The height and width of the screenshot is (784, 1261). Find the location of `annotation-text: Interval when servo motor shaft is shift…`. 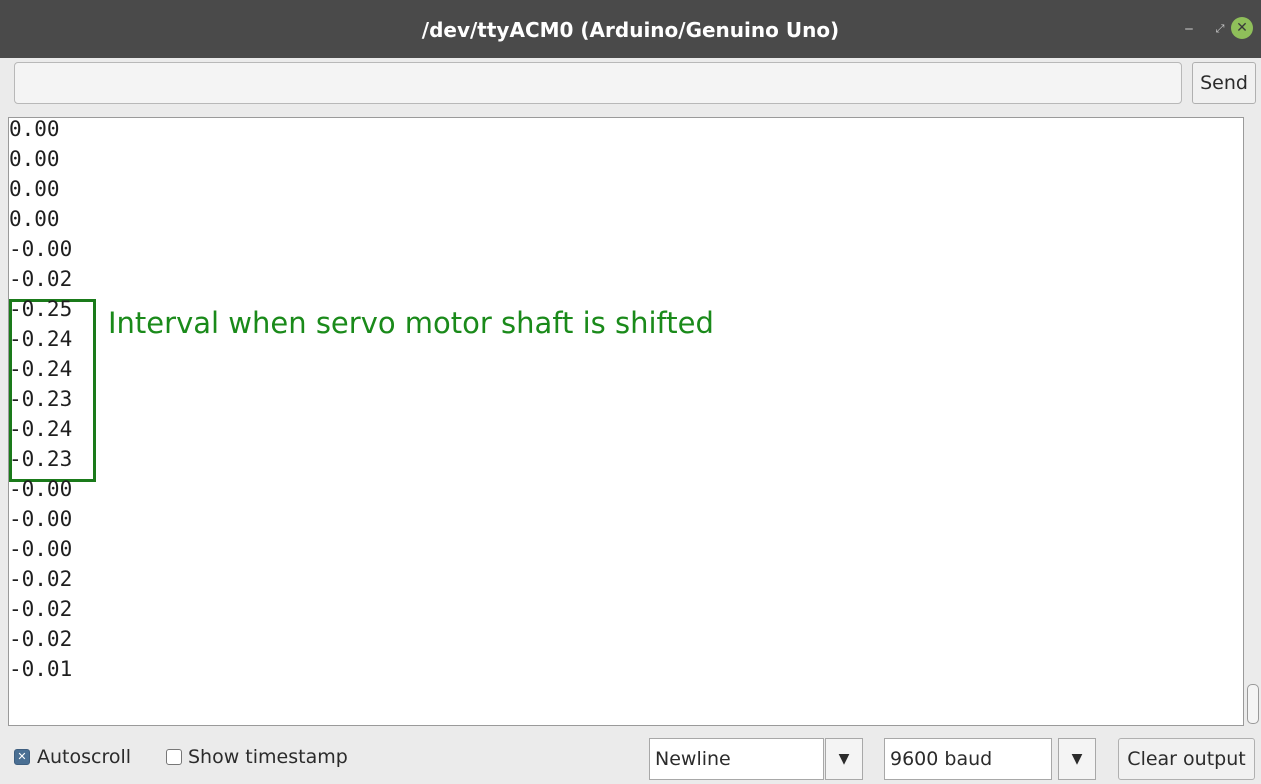

annotation-text: Interval when servo motor shaft is shift… is located at coordinates (411, 323).